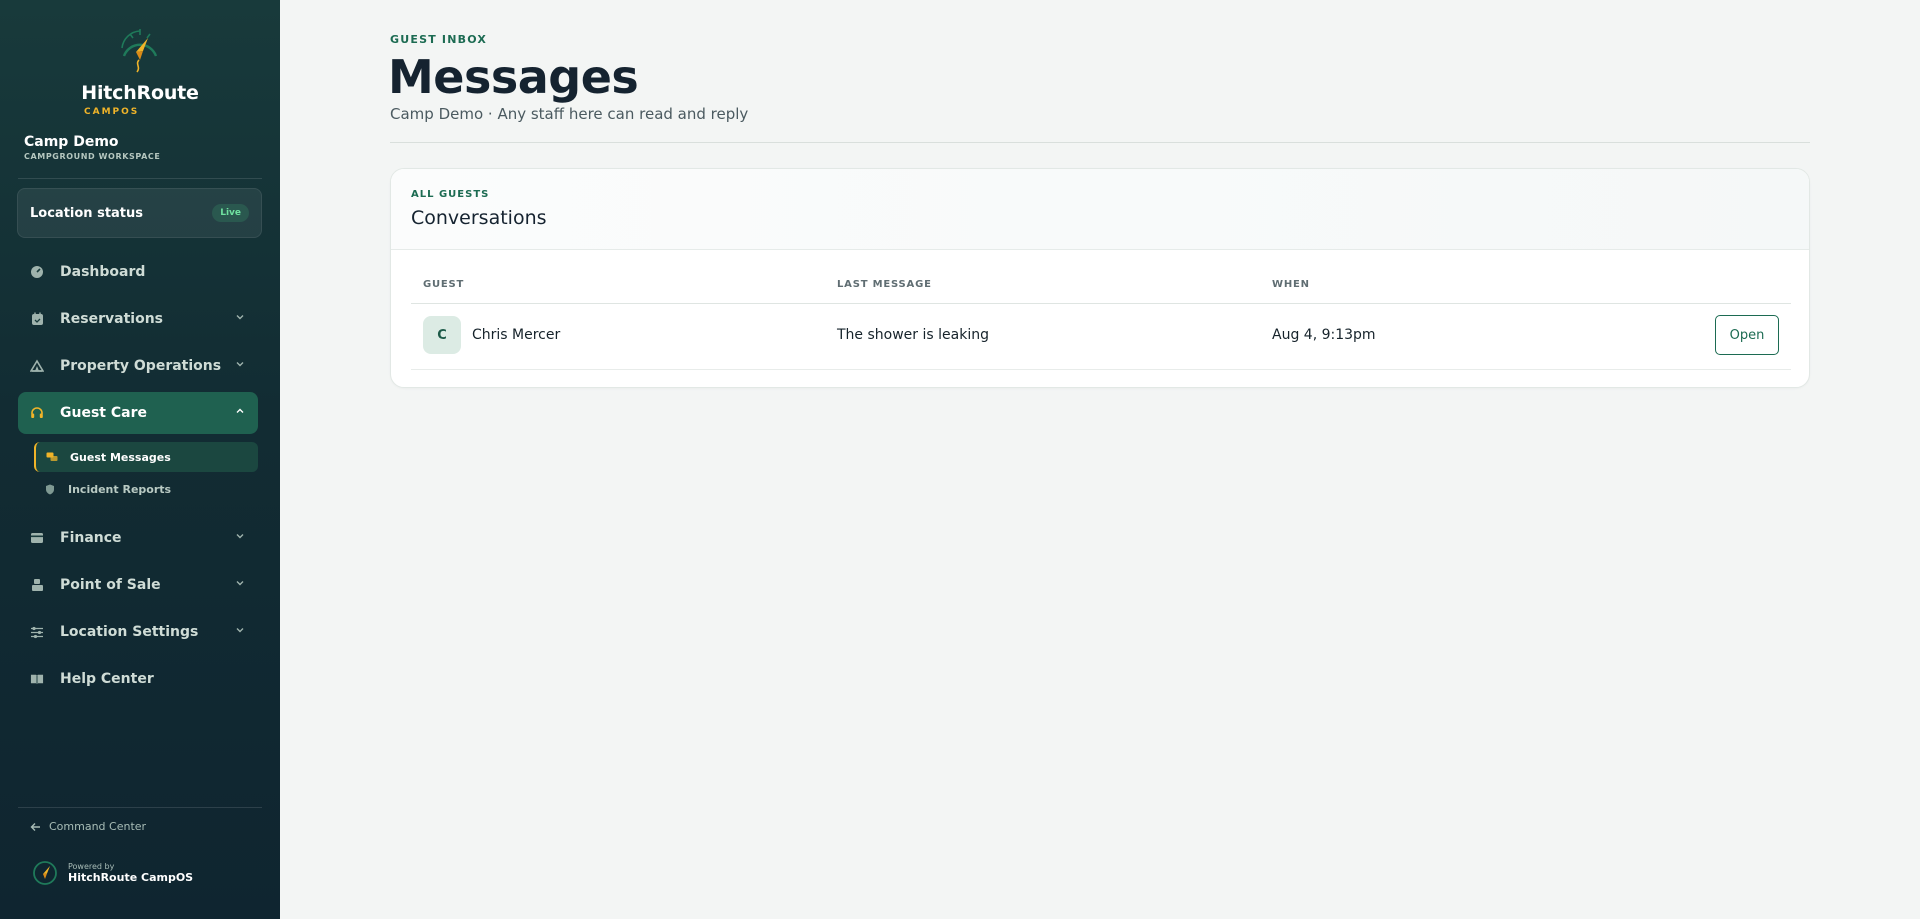  Describe the element at coordinates (37, 538) in the screenshot. I see `wallet-icon` at that location.